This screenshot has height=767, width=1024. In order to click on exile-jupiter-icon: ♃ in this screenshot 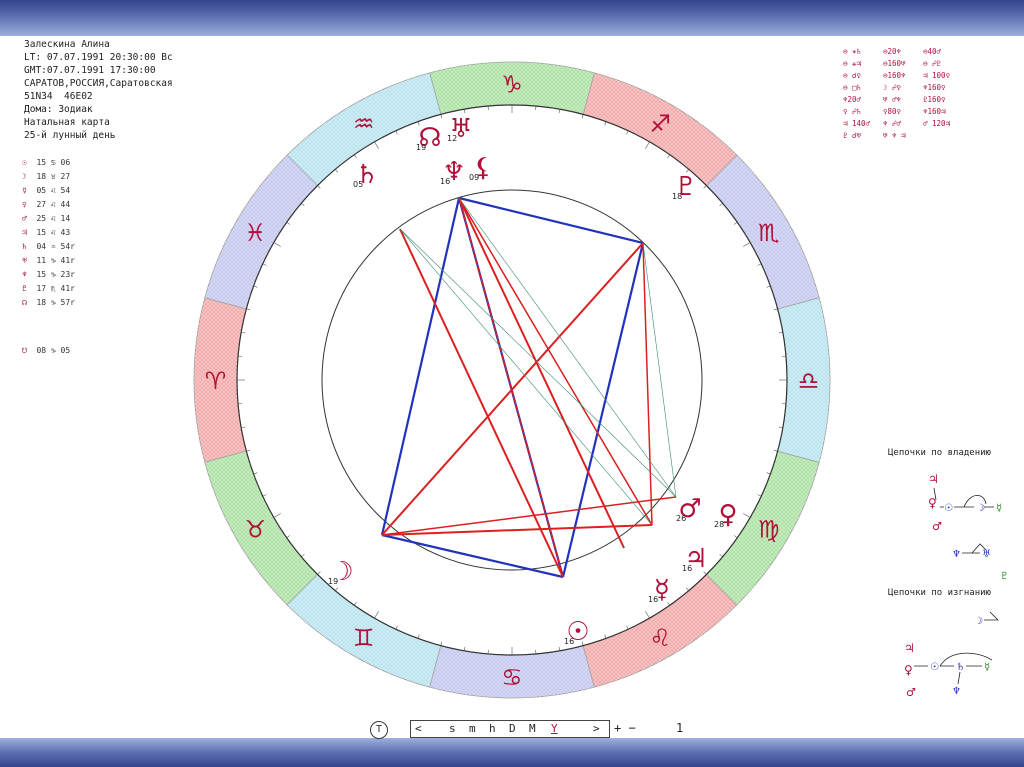, I will do `click(909, 648)`.